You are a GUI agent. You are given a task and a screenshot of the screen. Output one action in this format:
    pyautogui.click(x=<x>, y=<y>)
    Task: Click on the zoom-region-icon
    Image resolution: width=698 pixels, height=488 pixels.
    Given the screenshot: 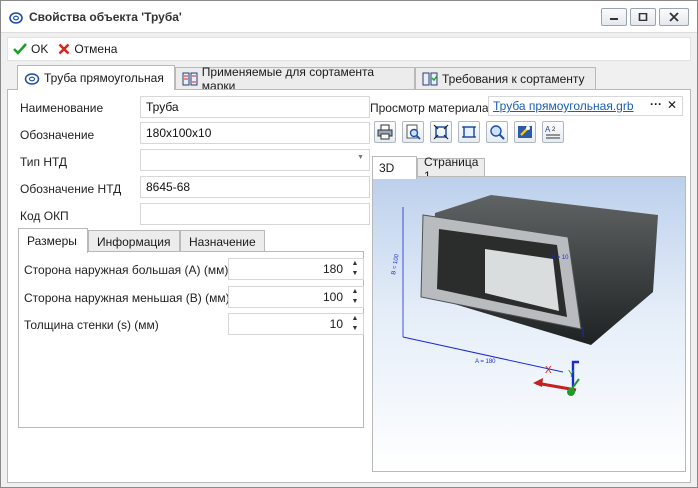 What is the action you would take?
    pyautogui.click(x=497, y=132)
    